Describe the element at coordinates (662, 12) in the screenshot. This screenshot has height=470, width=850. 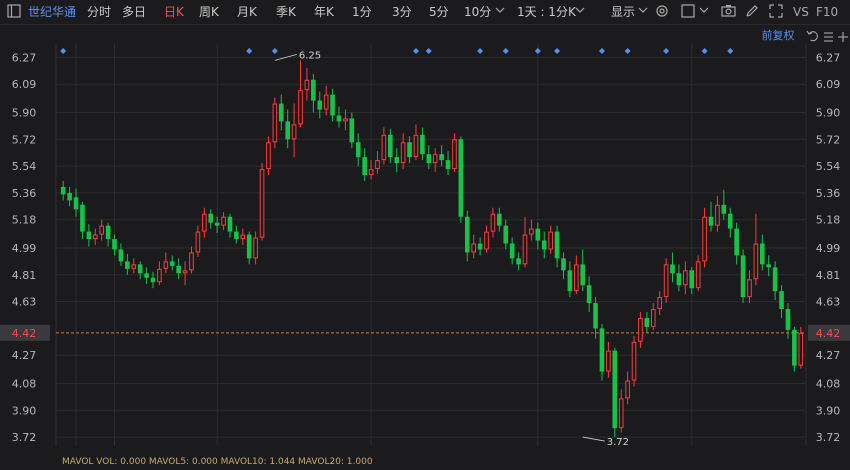
I see `settings-icon` at that location.